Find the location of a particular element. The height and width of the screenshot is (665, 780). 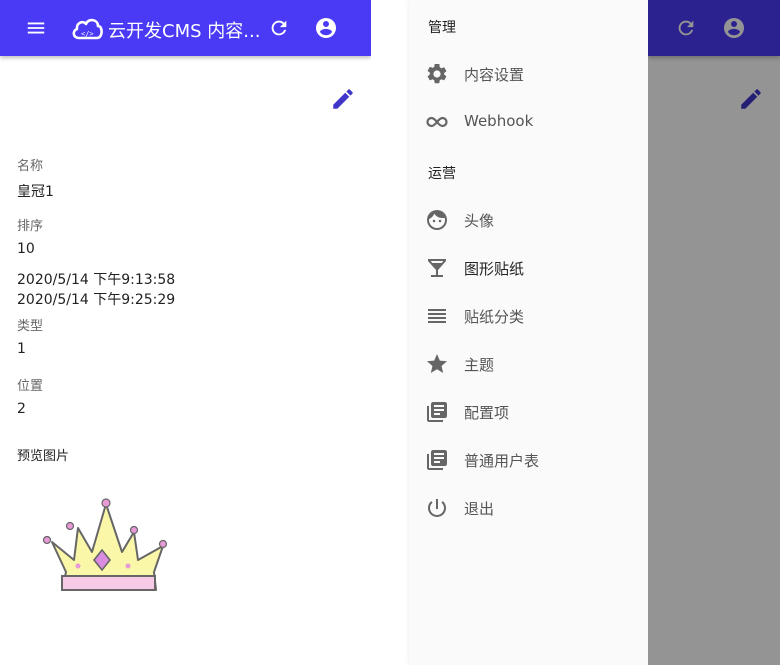

drawer-item-theme: 主题 is located at coordinates (528, 364).